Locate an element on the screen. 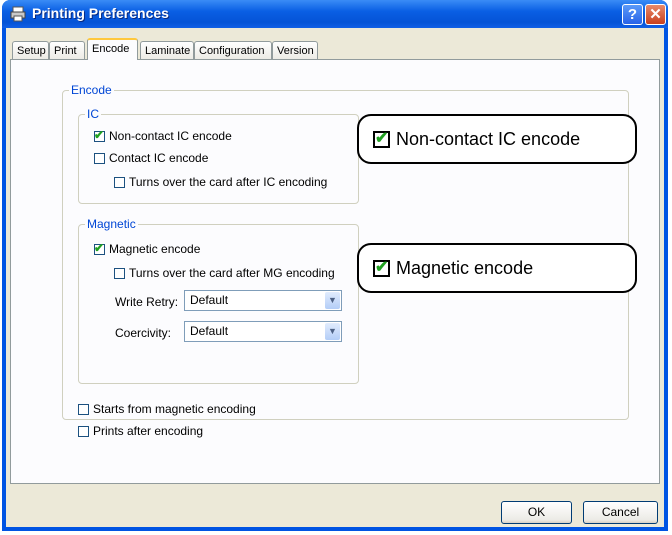  magnetic-callout: ✔ Magnetic encode is located at coordinates (497, 268).